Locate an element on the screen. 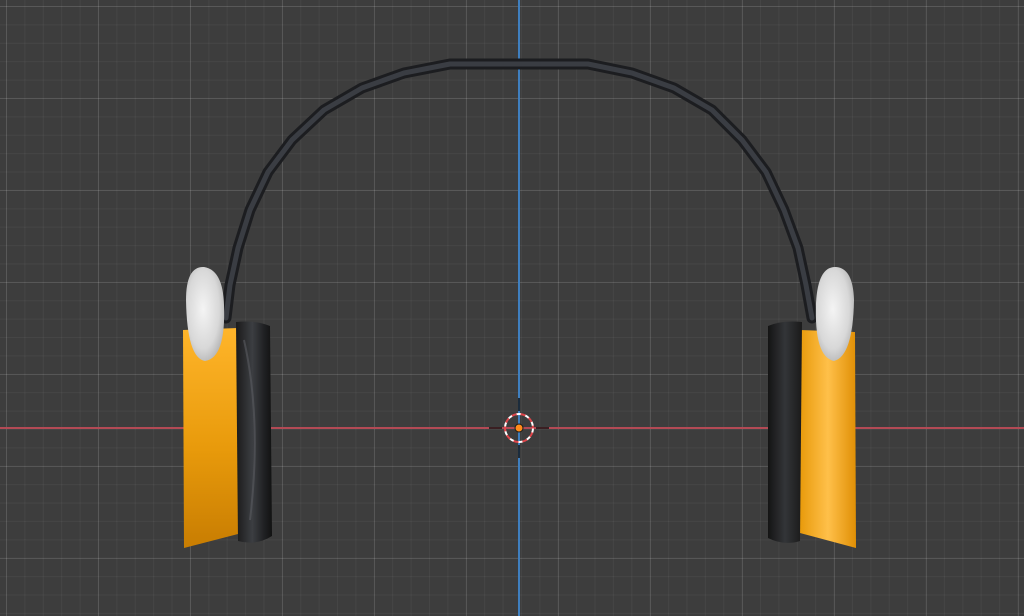 Image resolution: width=1024 pixels, height=616 pixels. left-ear-cup is located at coordinates (227, 435).